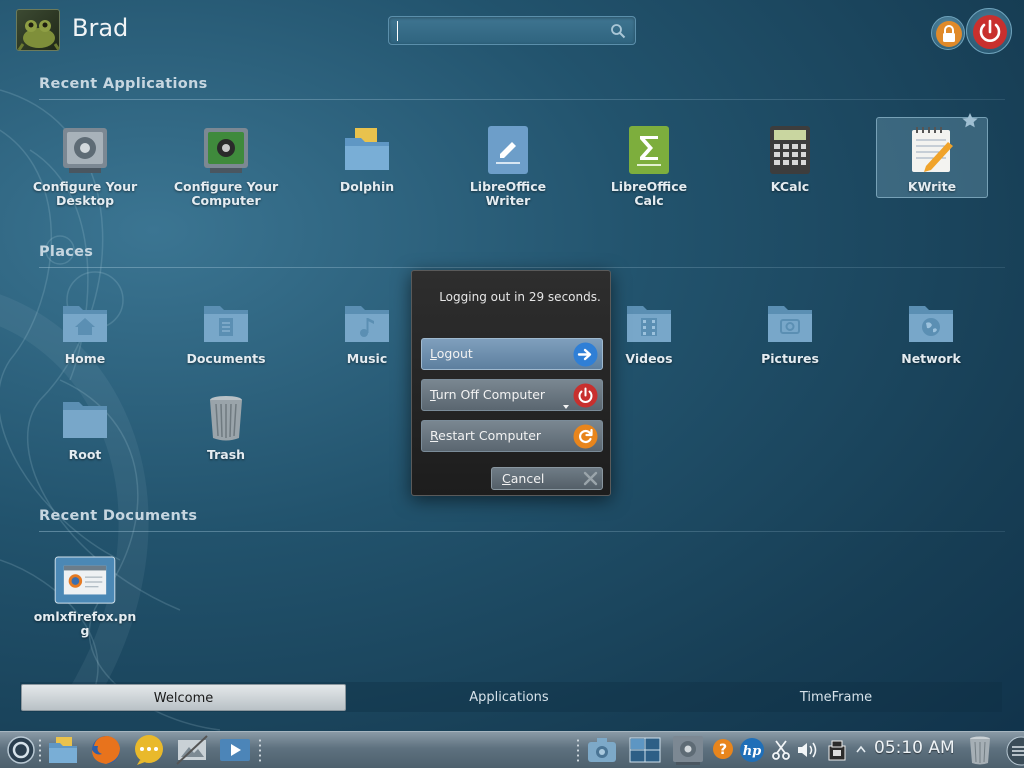 The width and height of the screenshot is (1024, 768). What do you see at coordinates (602, 750) in the screenshot?
I see `camera-device-icon` at bounding box center [602, 750].